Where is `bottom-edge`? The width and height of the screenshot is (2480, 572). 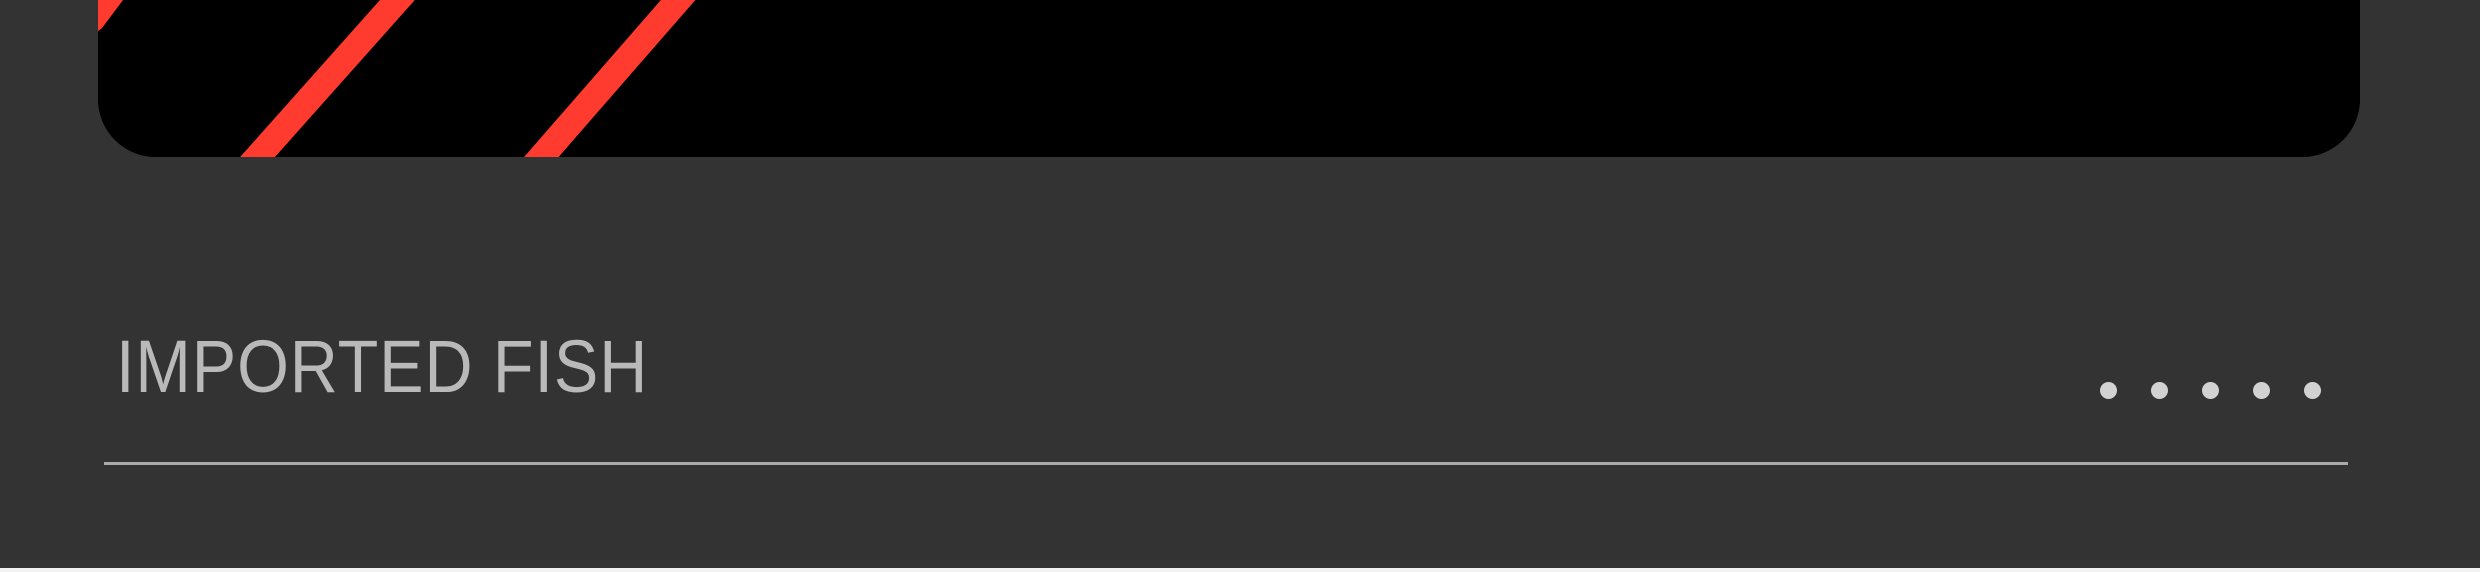 bottom-edge is located at coordinates (1240, 570).